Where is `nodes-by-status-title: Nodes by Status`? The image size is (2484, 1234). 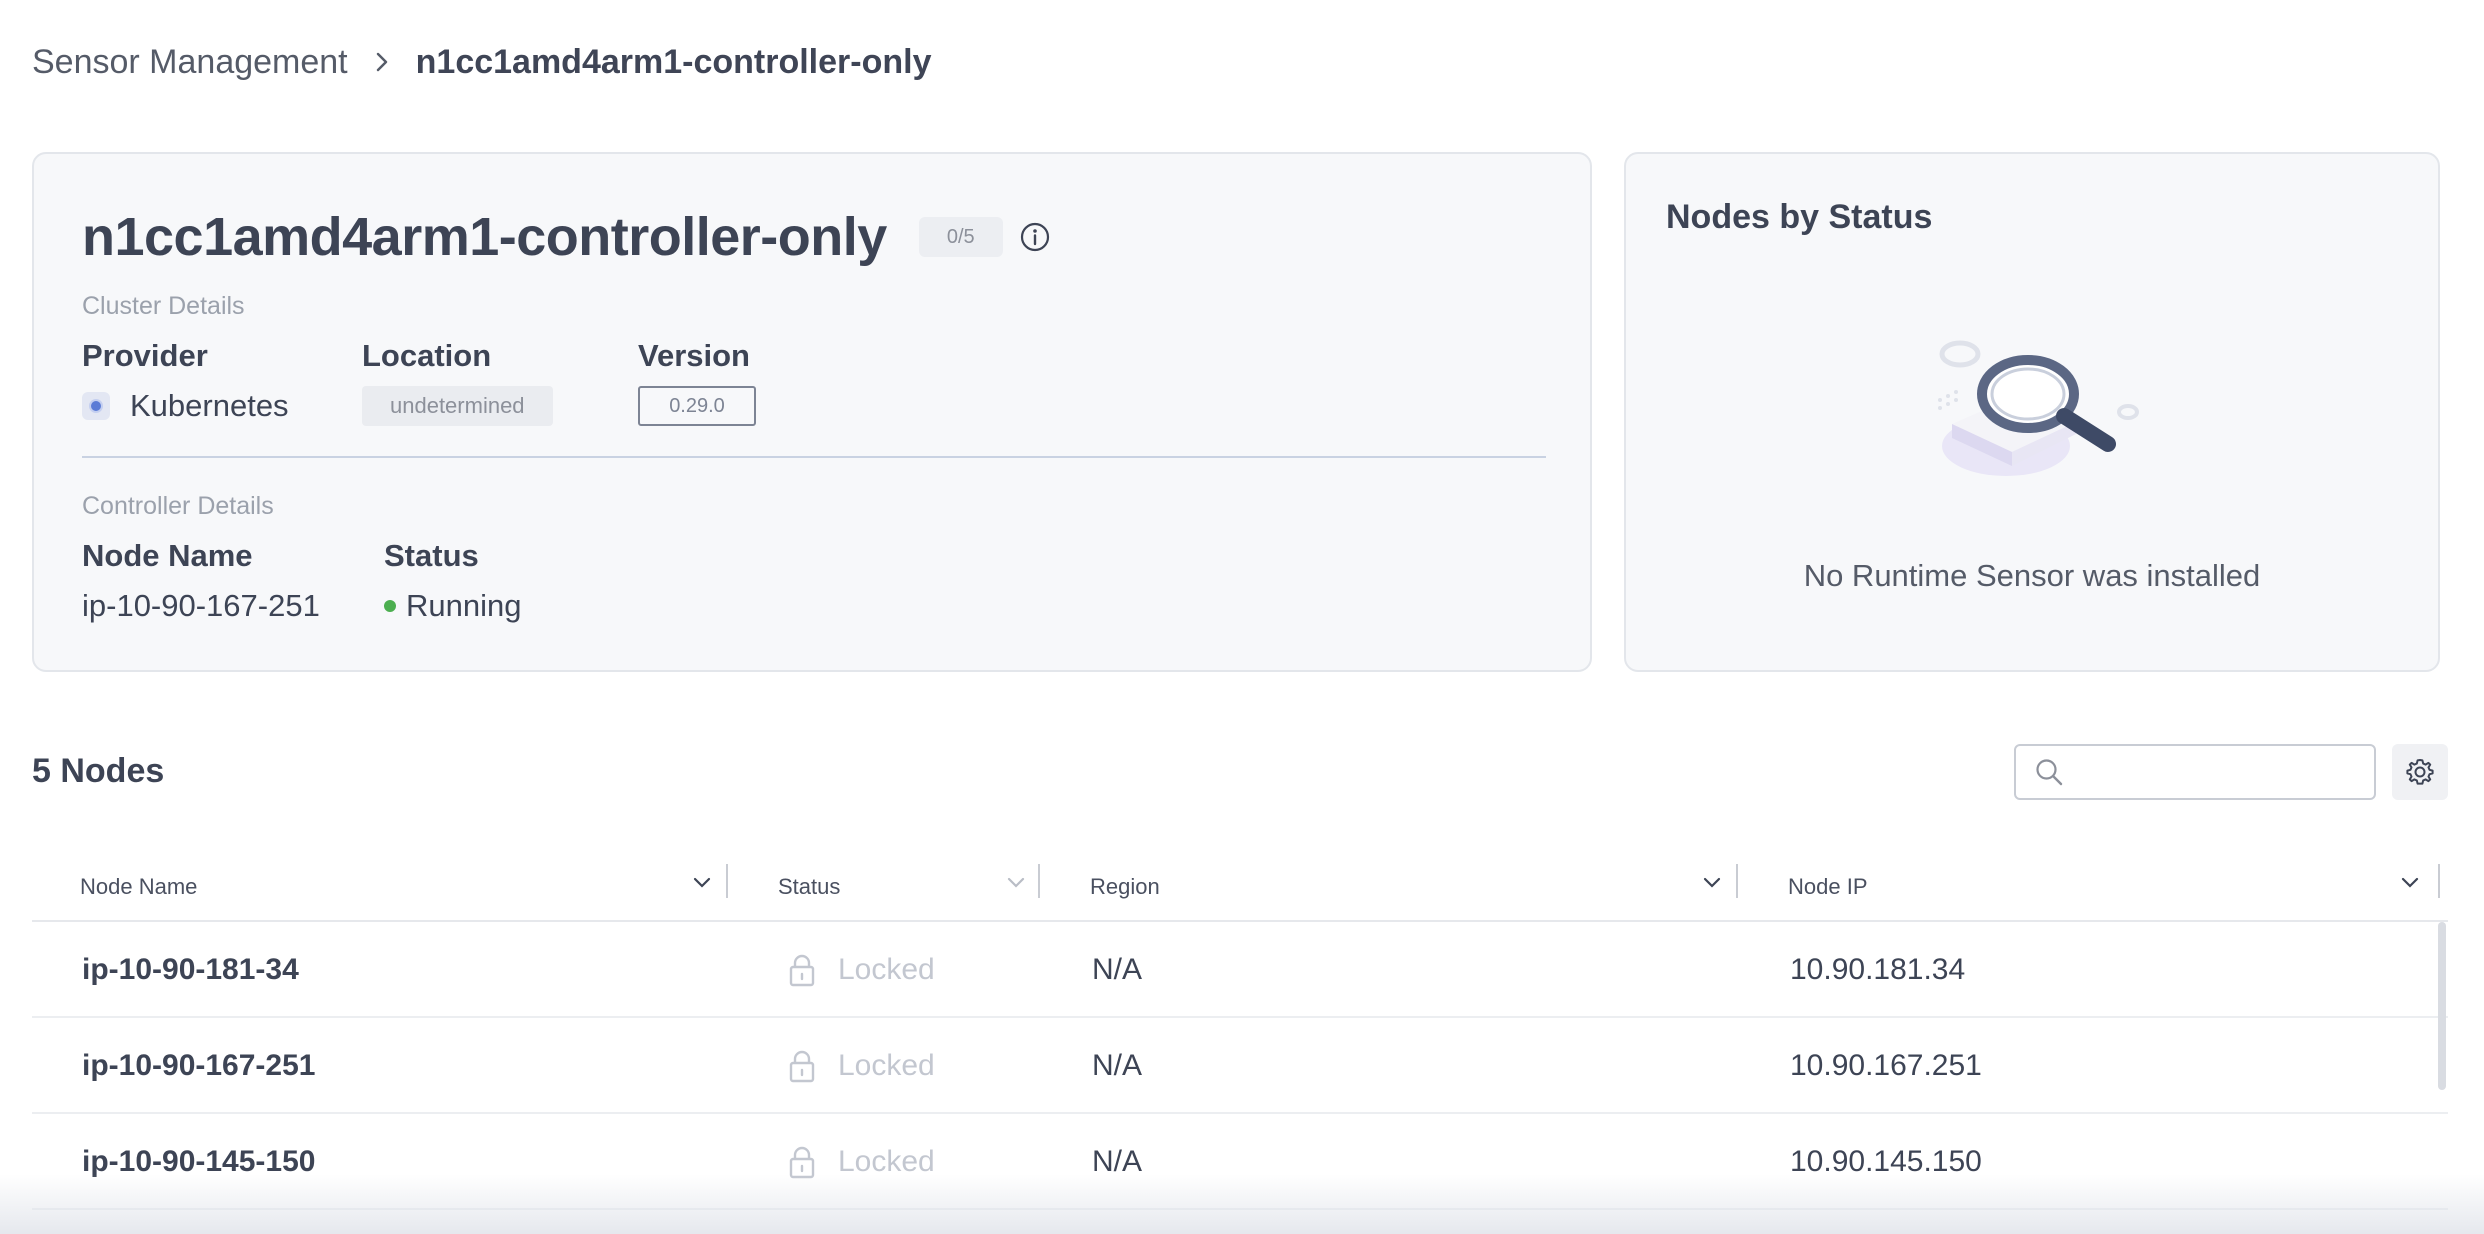 nodes-by-status-title: Nodes by Status is located at coordinates (1799, 217).